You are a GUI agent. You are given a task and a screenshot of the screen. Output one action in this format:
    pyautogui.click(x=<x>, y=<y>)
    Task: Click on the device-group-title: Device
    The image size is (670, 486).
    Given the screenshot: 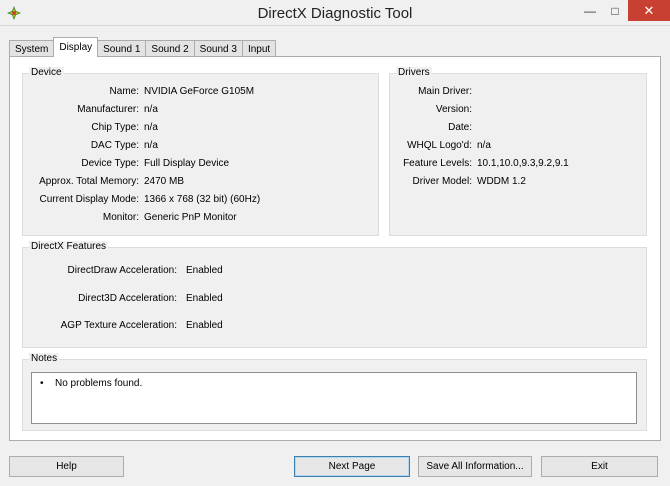 What is the action you would take?
    pyautogui.click(x=46, y=72)
    